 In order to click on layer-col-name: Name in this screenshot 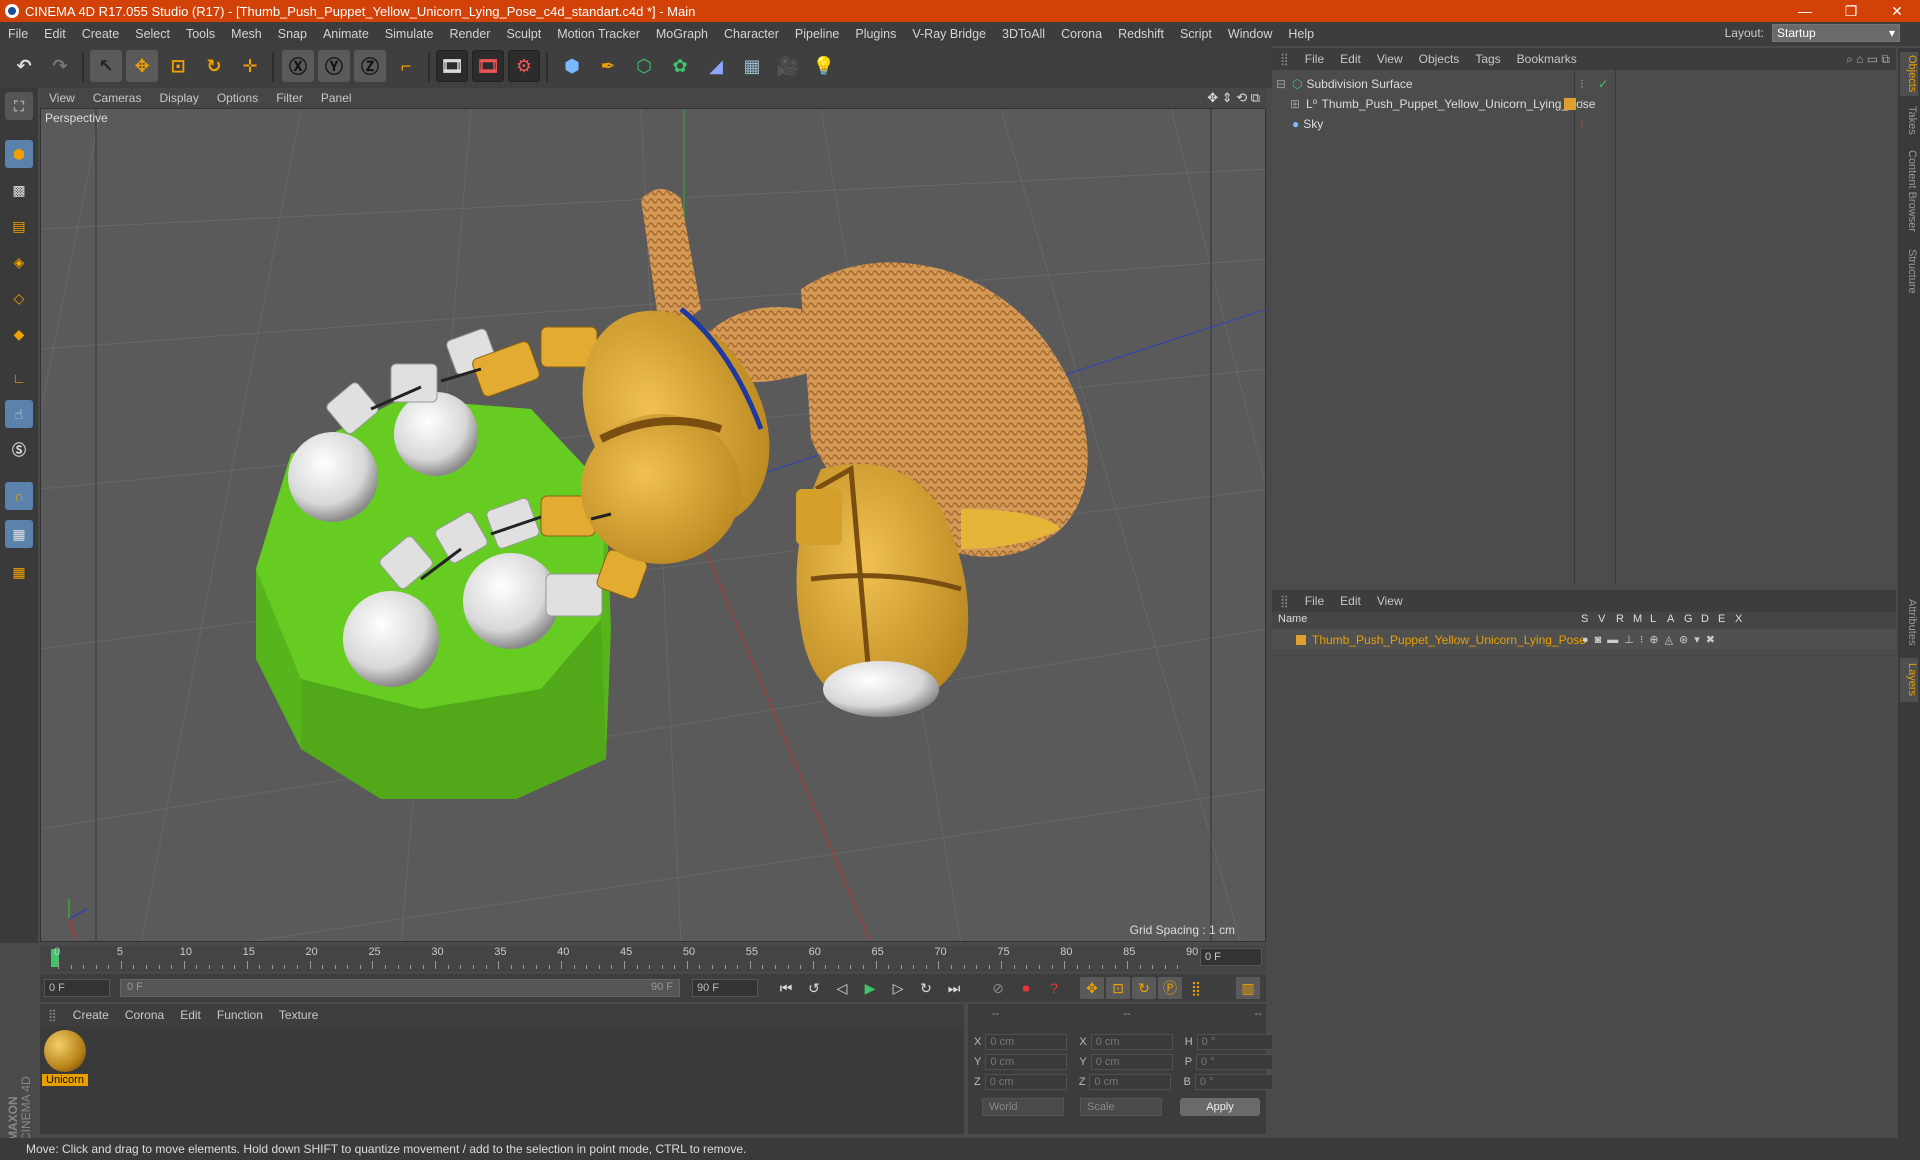, I will do `click(1292, 619)`.